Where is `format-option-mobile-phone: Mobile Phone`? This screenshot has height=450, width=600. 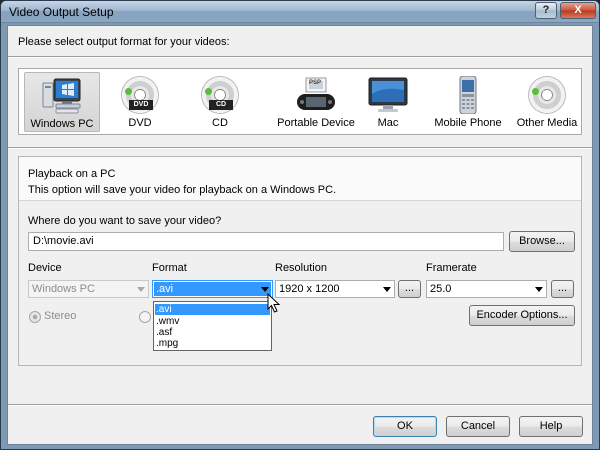
format-option-mobile-phone: Mobile Phone is located at coordinates (468, 102).